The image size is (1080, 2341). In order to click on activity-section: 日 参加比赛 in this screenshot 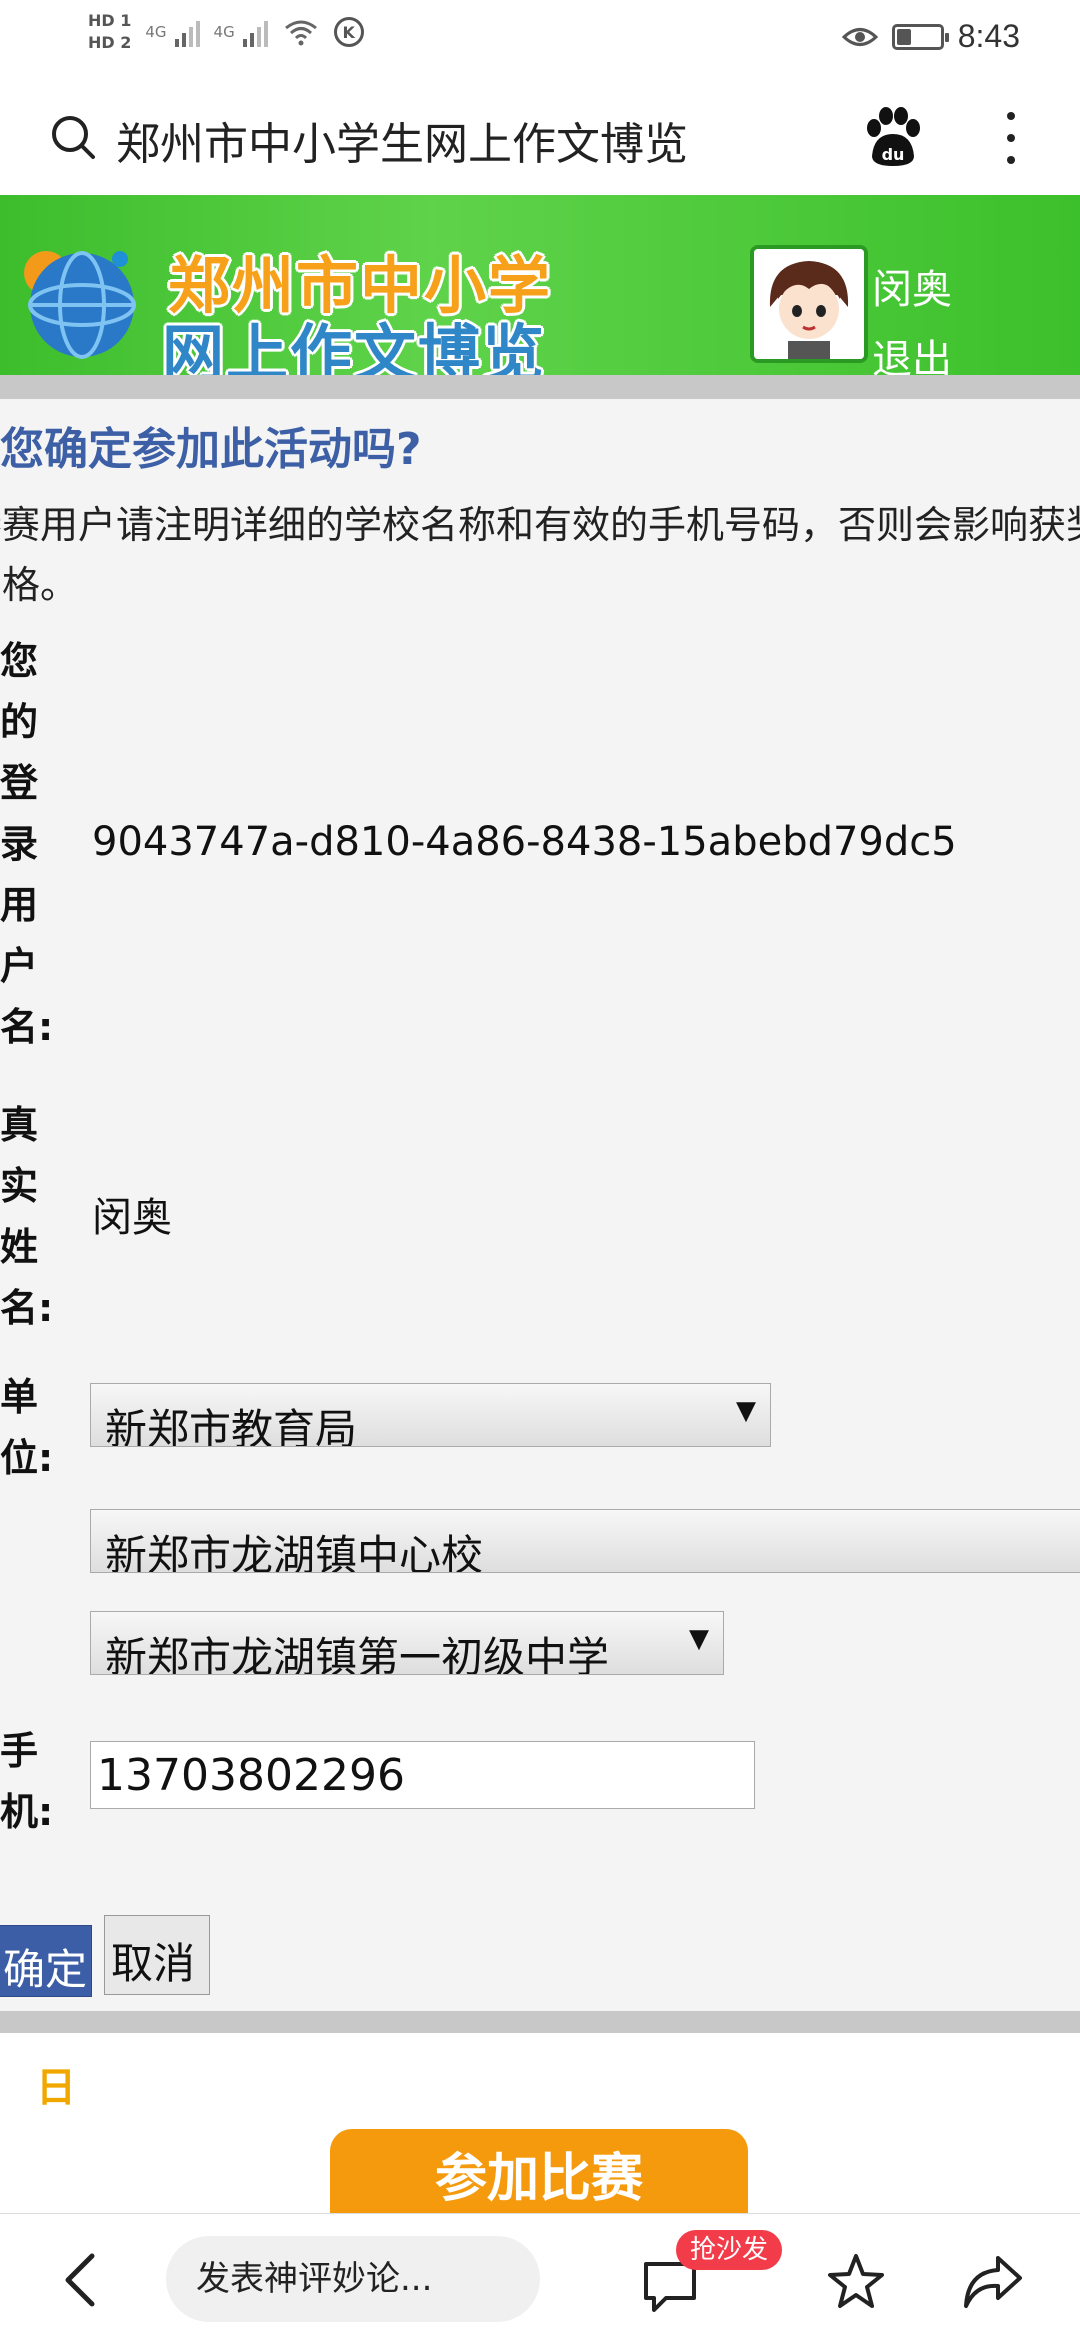, I will do `click(540, 2123)`.